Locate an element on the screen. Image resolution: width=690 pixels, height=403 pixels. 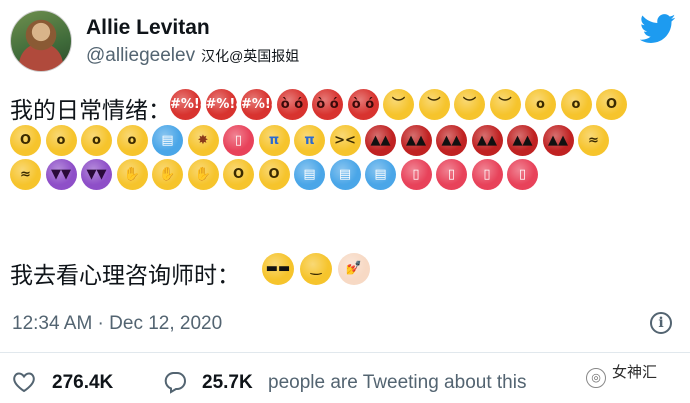
watermark-text: 女神汇 is located at coordinates (635, 372).